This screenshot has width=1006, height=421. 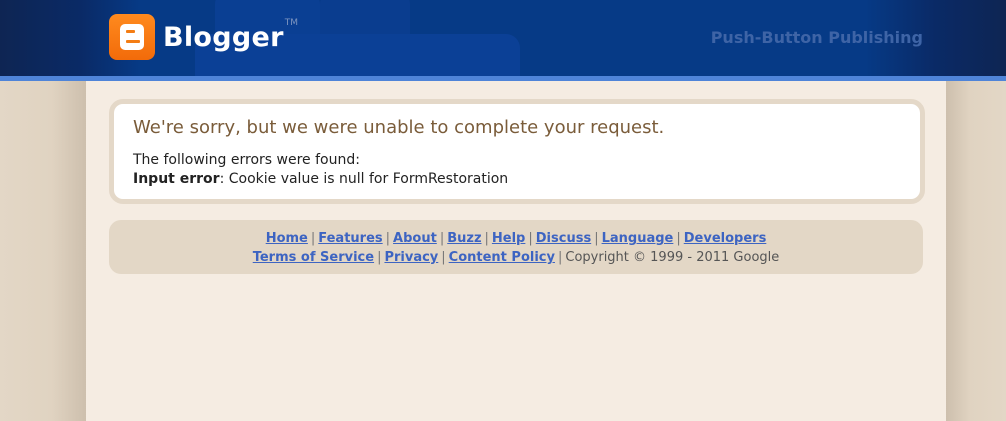 What do you see at coordinates (508, 238) in the screenshot?
I see `footer-link-help: Help` at bounding box center [508, 238].